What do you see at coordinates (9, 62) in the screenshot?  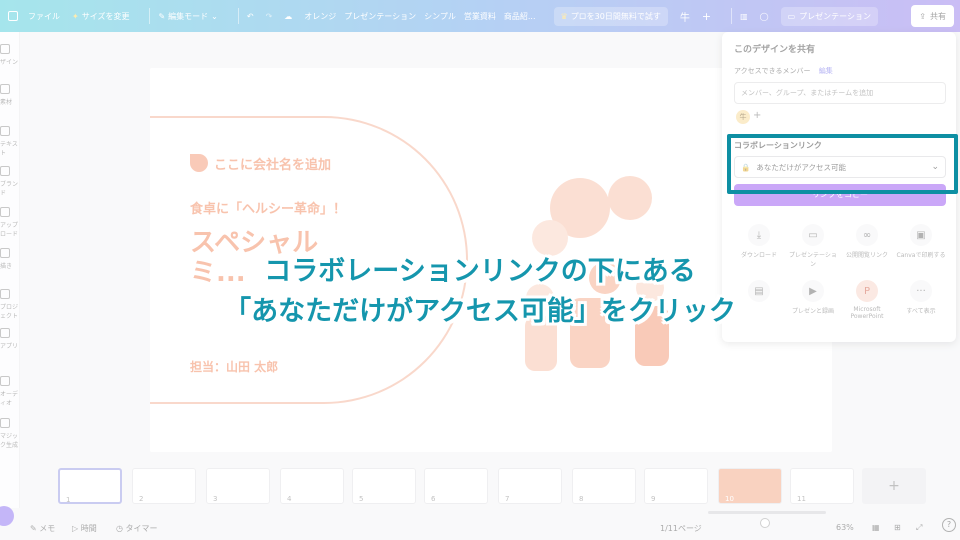 I see `sidebar-label: ザイン` at bounding box center [9, 62].